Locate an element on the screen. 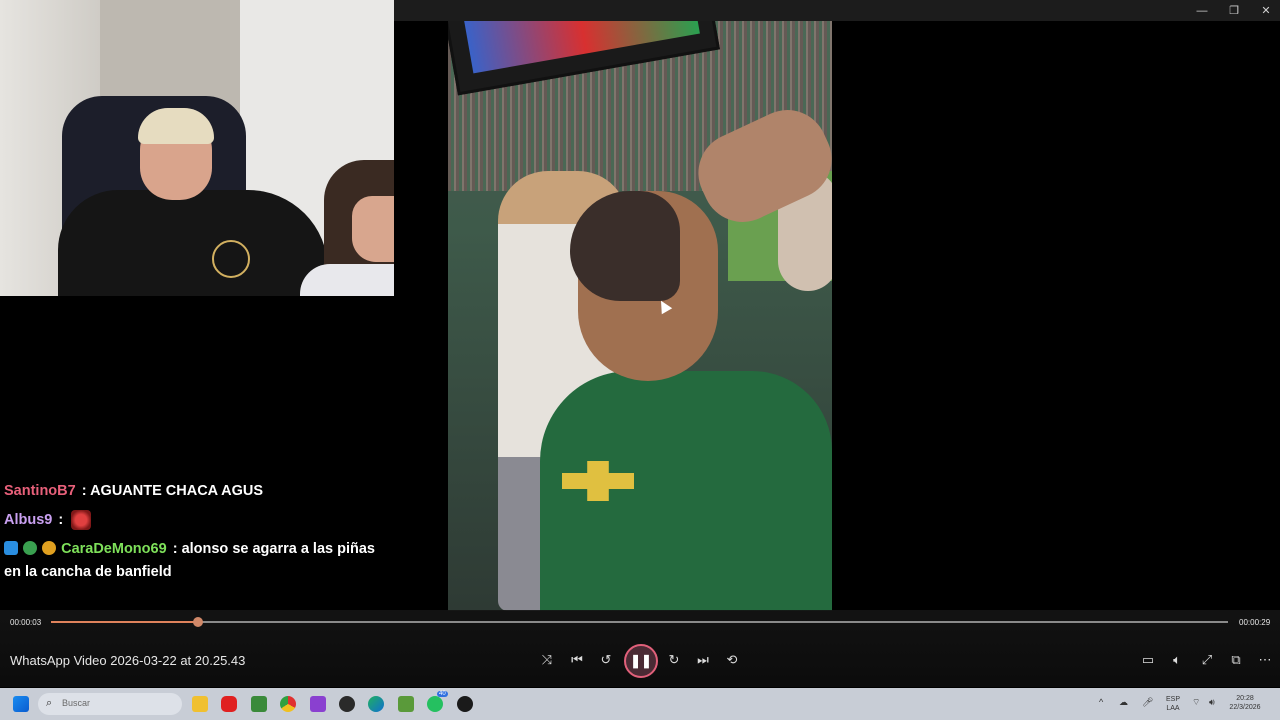  seek-bar is located at coordinates (639, 622).